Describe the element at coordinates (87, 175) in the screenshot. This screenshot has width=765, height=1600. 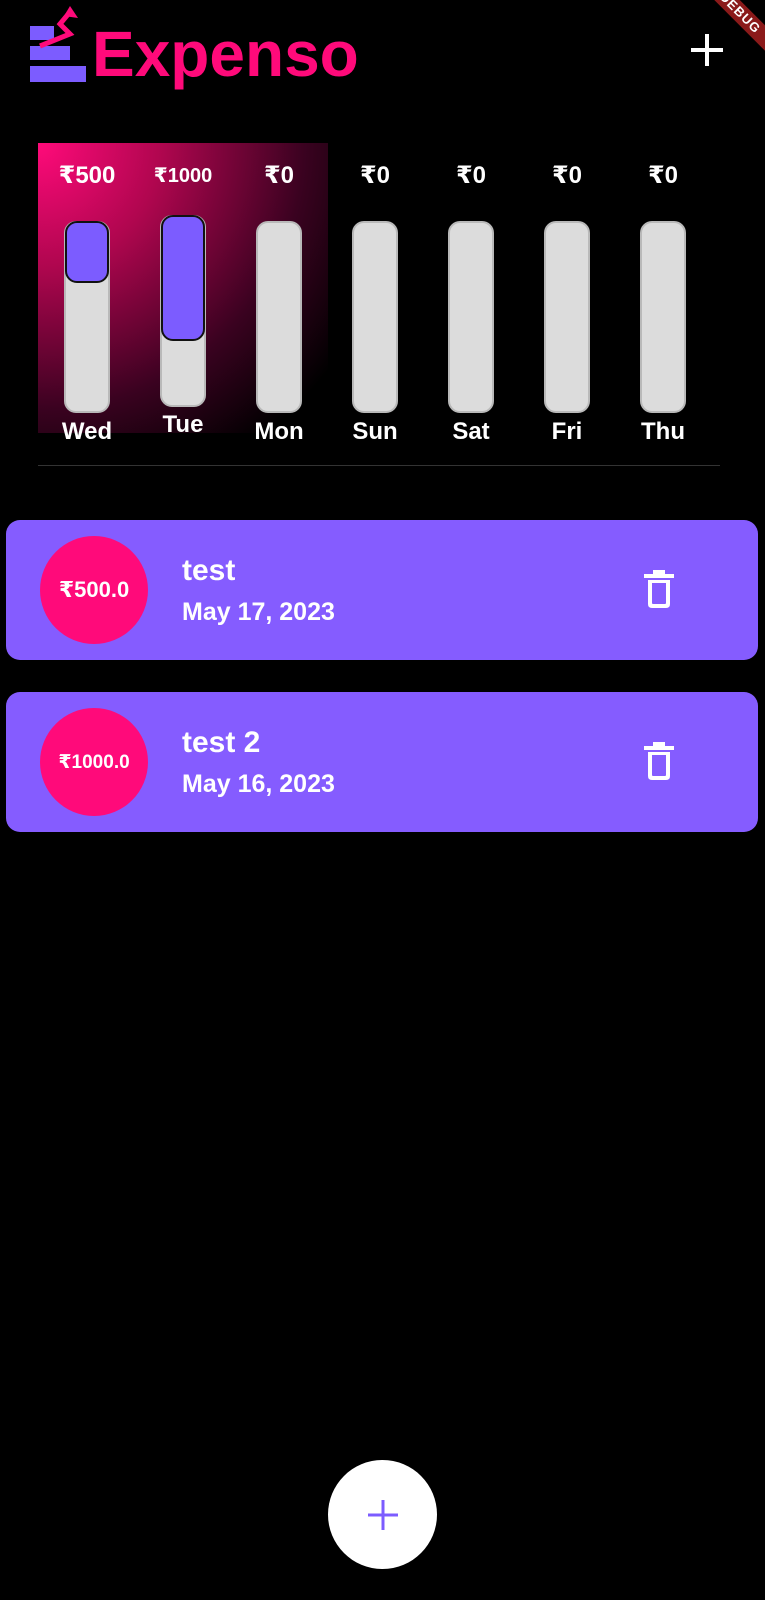
I see `chart-amount: ₹500` at that location.